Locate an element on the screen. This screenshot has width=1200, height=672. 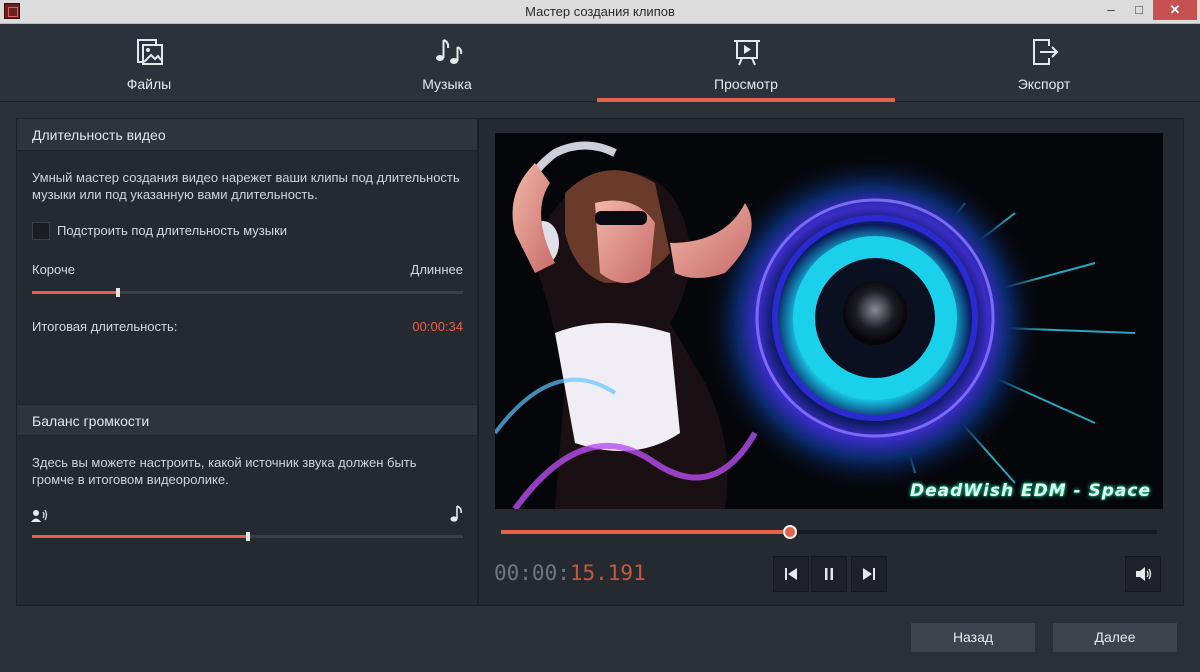
music-notes-icon is located at coordinates (449, 51).